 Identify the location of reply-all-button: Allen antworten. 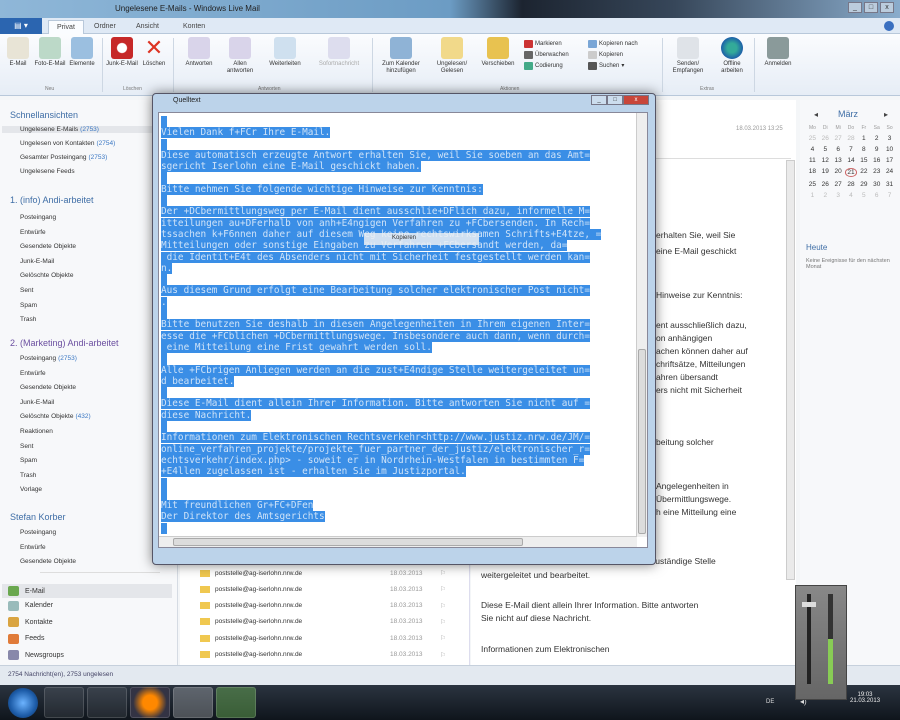
(240, 56).